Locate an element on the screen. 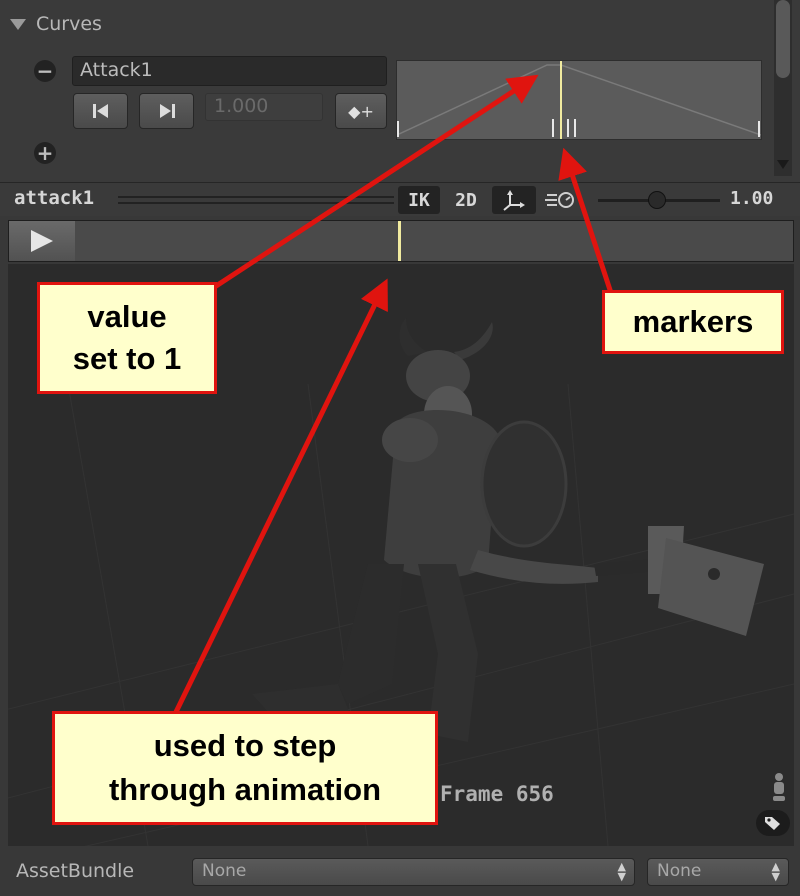  curve-graph is located at coordinates (579, 100).